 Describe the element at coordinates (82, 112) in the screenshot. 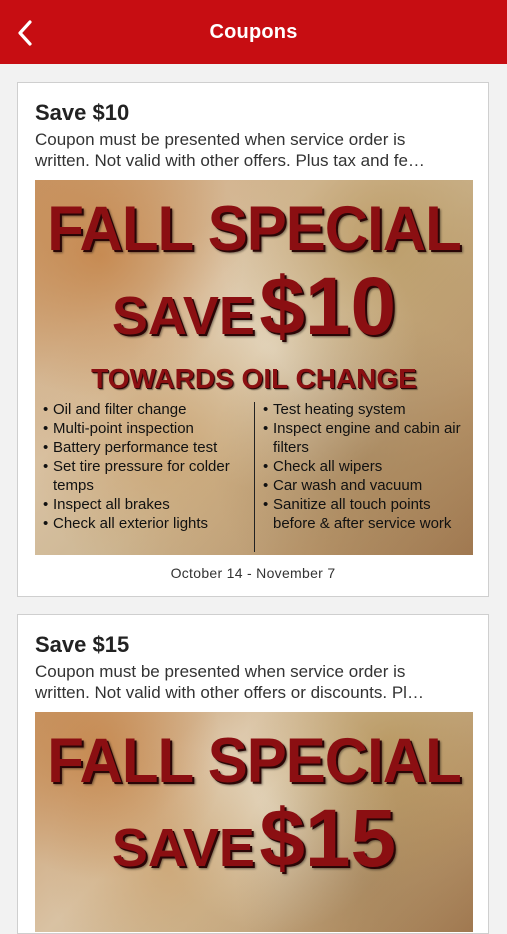

I see `coupon-title: Save $10` at that location.